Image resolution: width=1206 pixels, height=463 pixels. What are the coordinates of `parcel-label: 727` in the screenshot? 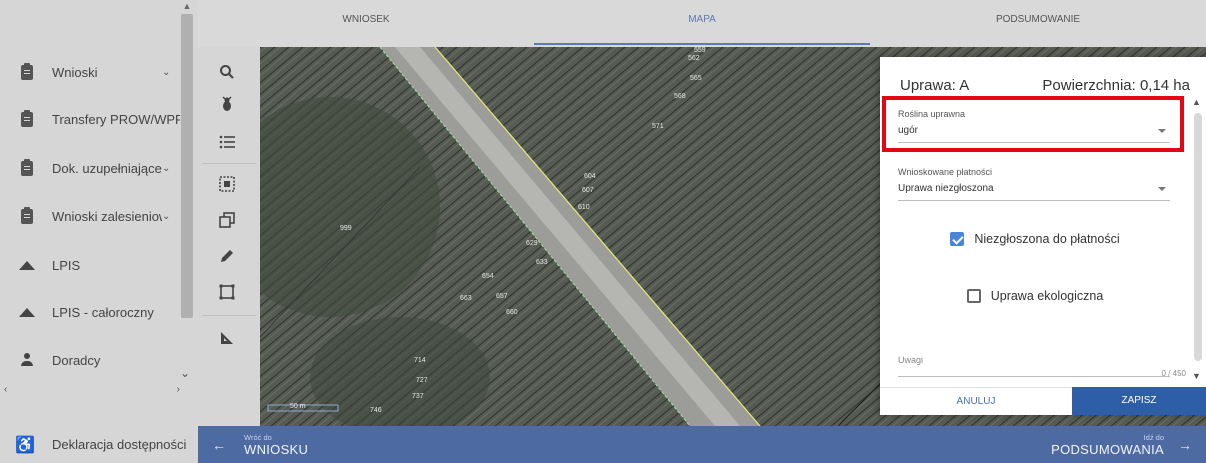 It's located at (422, 380).